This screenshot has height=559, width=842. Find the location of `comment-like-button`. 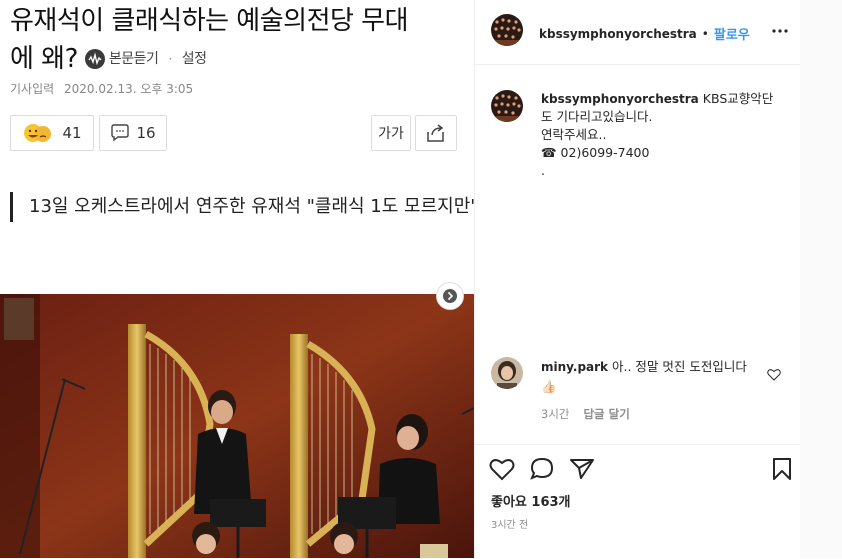

comment-like-button is located at coordinates (774, 375).